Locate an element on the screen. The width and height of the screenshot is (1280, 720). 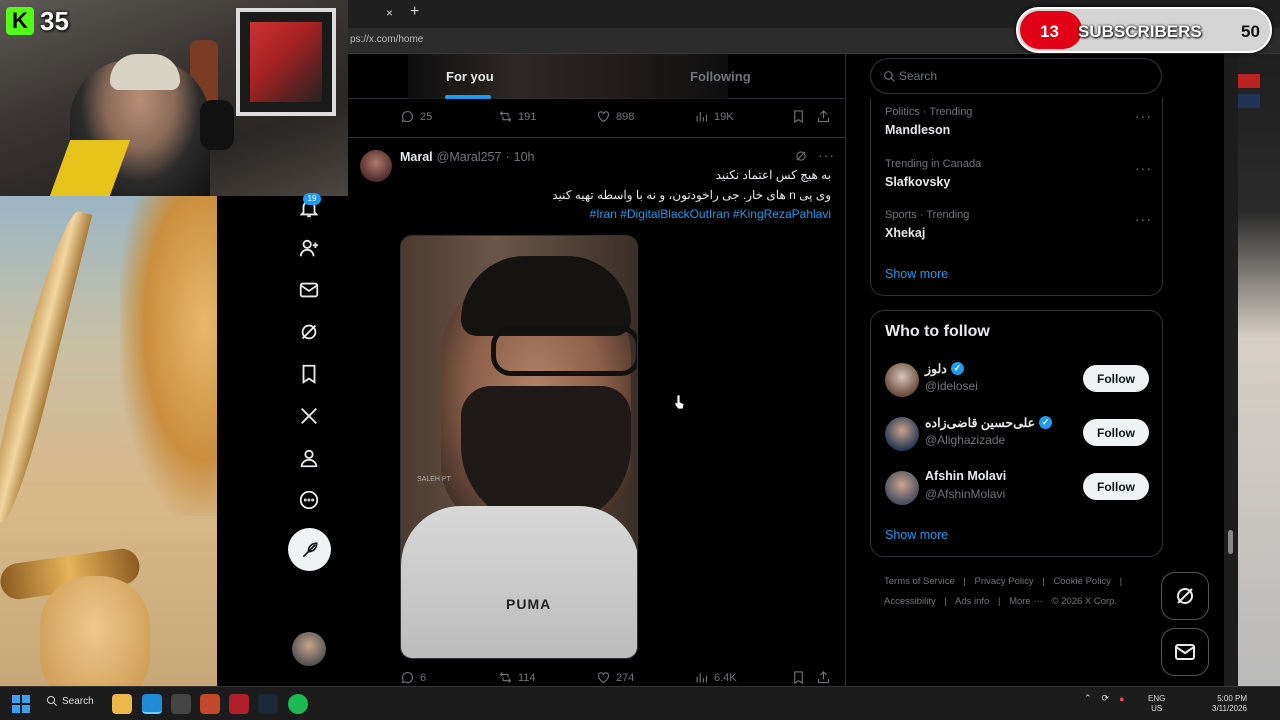
search-input: Search is located at coordinates (1016, 76).